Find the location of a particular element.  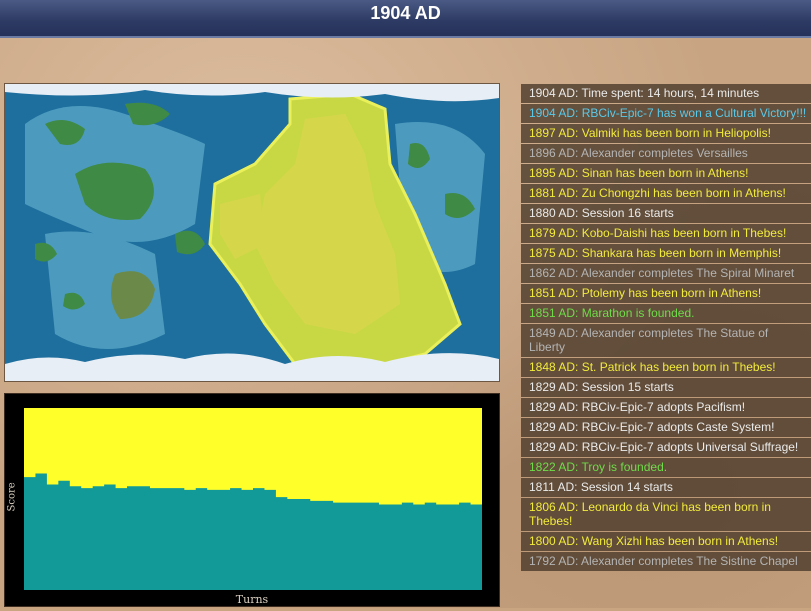

log-entry: 1851 AD: Marathon is founded. is located at coordinates (666, 313).